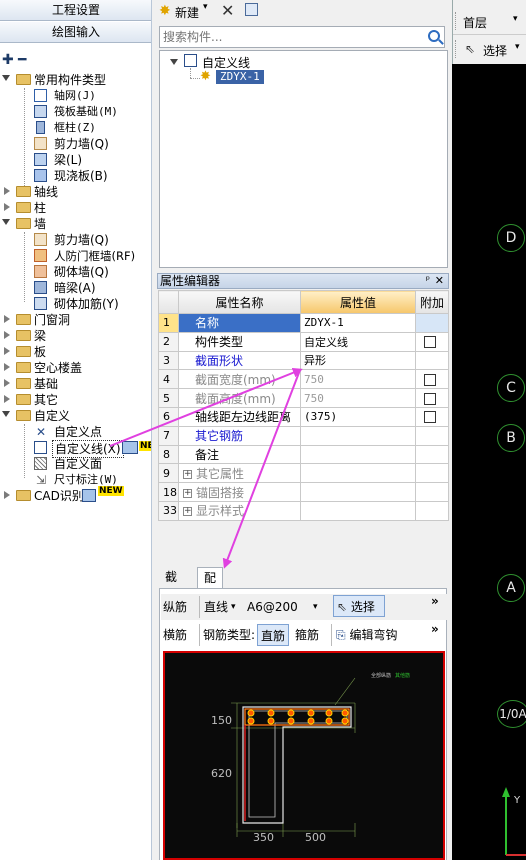 Image resolution: width=526 pixels, height=860 pixels. What do you see at coordinates (290, 37) in the screenshot?
I see `search-input` at bounding box center [290, 37].